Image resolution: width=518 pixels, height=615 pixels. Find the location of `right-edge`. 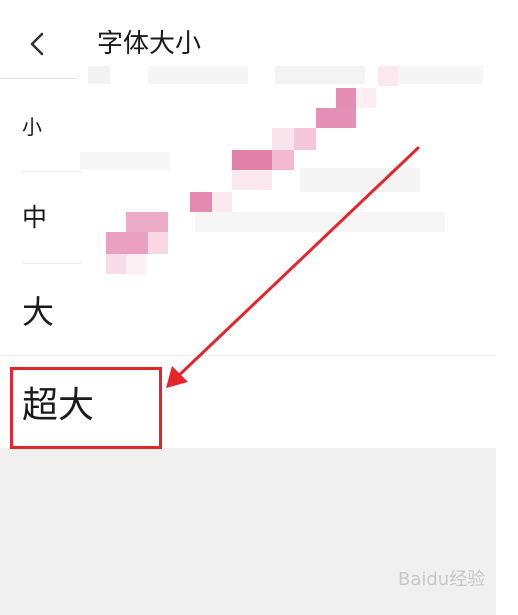

right-edge is located at coordinates (507, 307).